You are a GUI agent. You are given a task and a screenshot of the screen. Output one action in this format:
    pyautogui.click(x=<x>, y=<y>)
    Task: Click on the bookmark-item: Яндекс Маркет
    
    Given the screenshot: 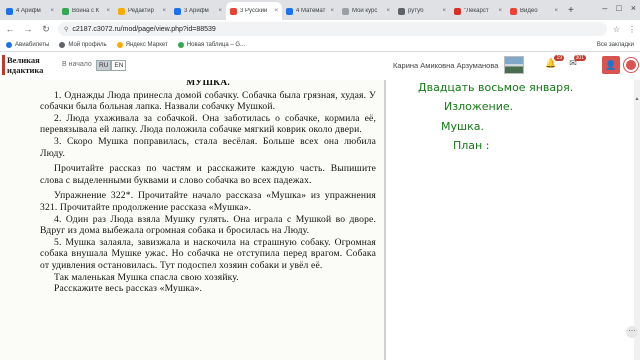 What is the action you would take?
    pyautogui.click(x=142, y=44)
    